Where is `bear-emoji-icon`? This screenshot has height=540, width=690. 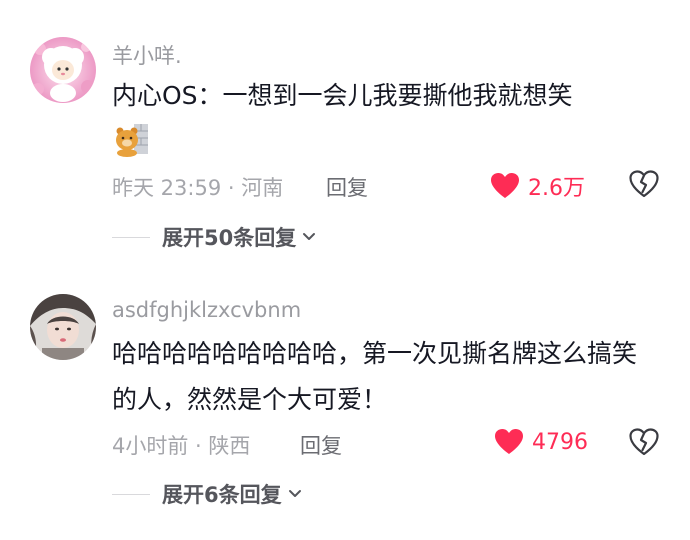 bear-emoji-icon is located at coordinates (132, 140).